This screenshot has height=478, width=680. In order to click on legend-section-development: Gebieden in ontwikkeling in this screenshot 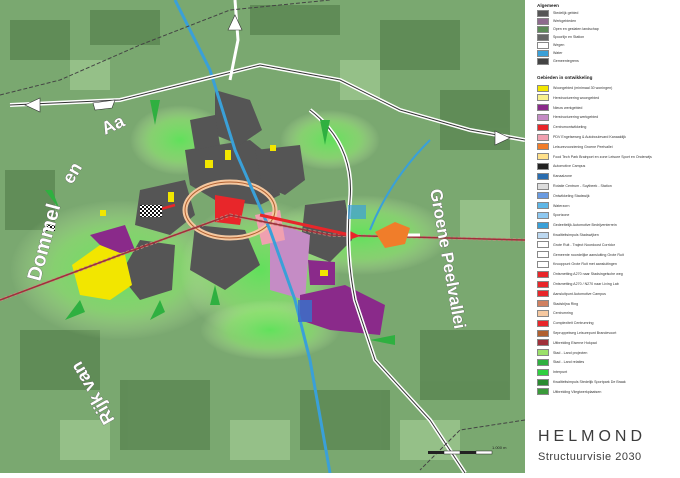, I will do `click(565, 77)`.